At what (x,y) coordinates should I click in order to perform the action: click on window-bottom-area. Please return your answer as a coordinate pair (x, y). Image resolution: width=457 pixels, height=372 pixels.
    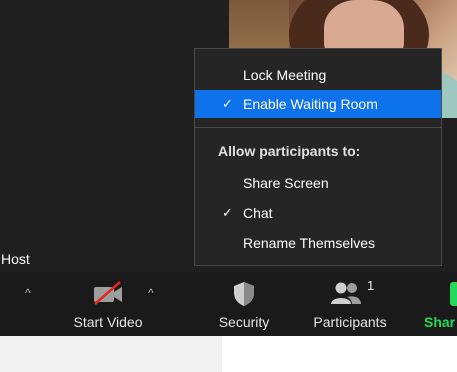
    Looking at the image, I should click on (228, 354).